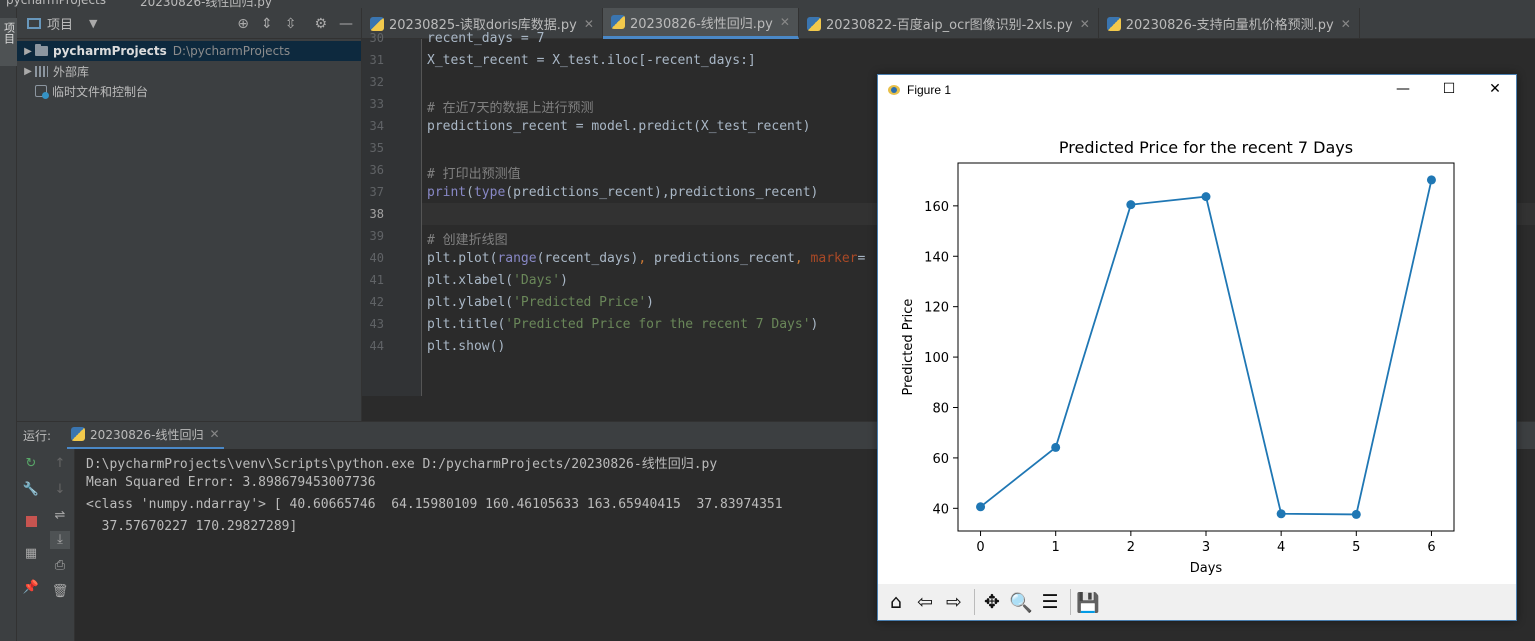  I want to click on project-view-icon, so click(34, 23).